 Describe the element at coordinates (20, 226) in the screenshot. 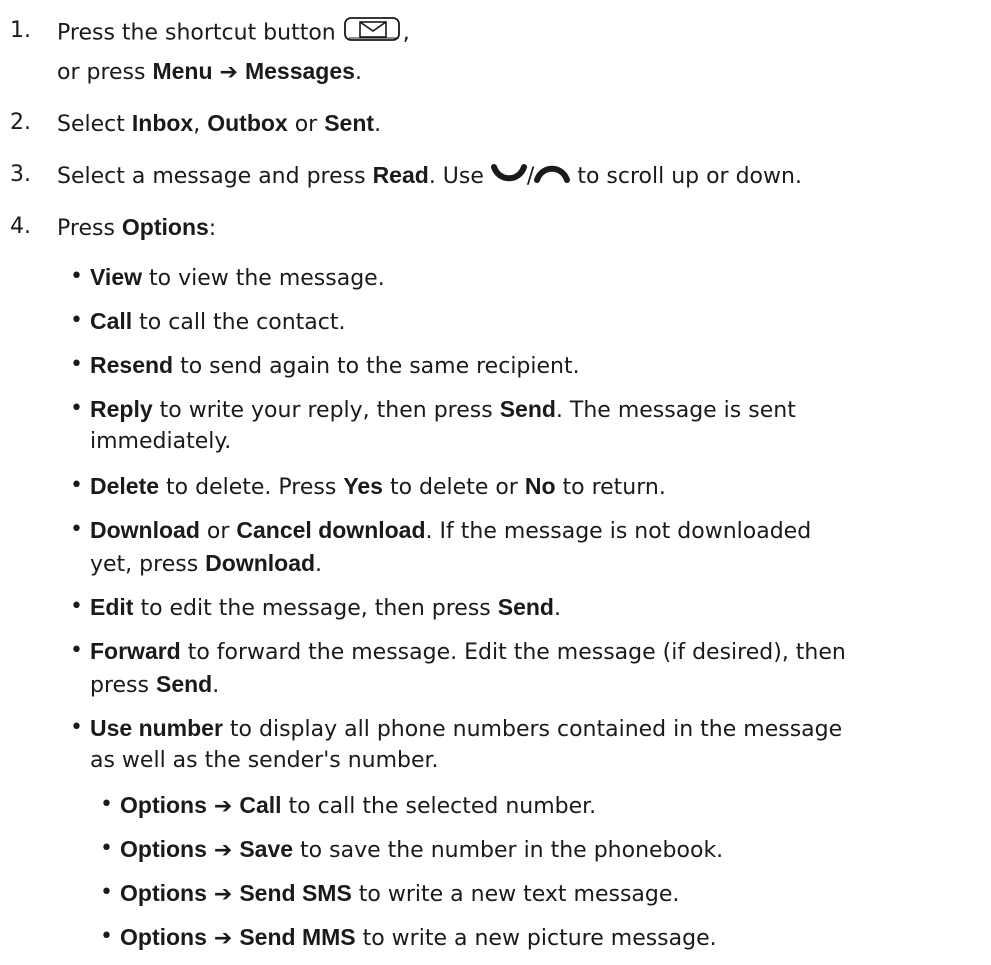

I see `step-number: 4.` at that location.